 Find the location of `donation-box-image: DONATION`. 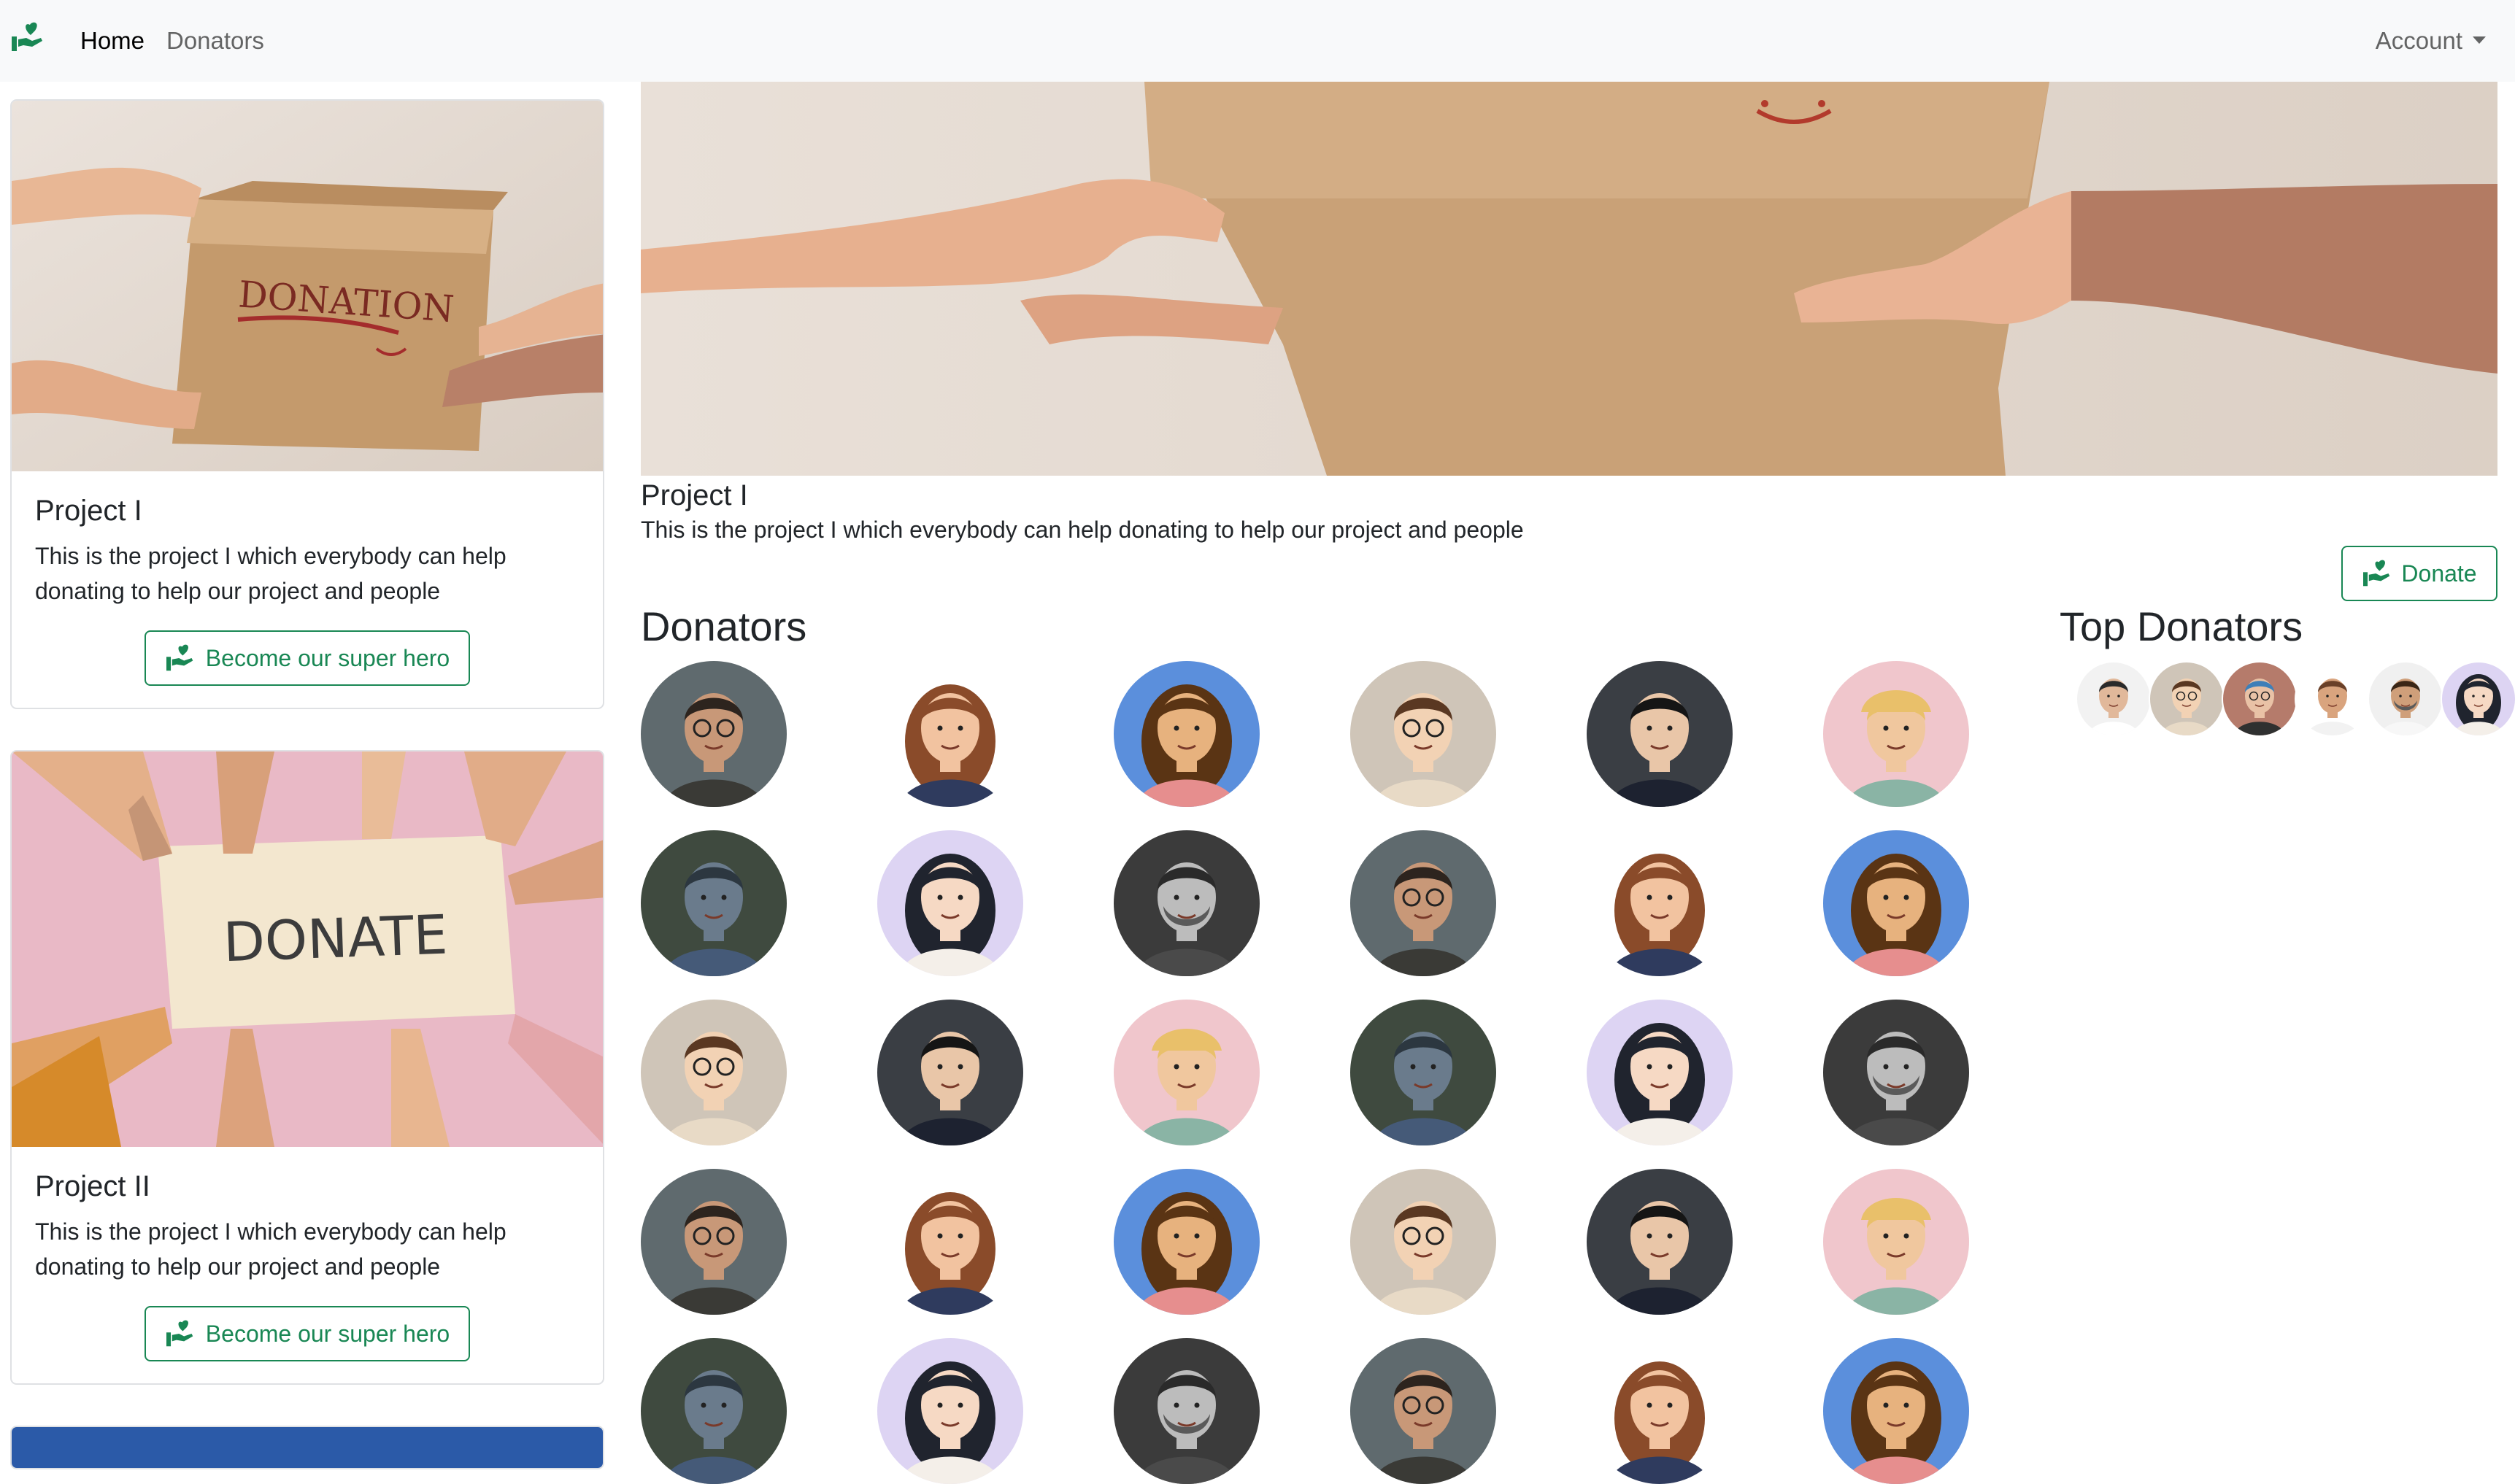

donation-box-image: DONATION is located at coordinates (307, 286).